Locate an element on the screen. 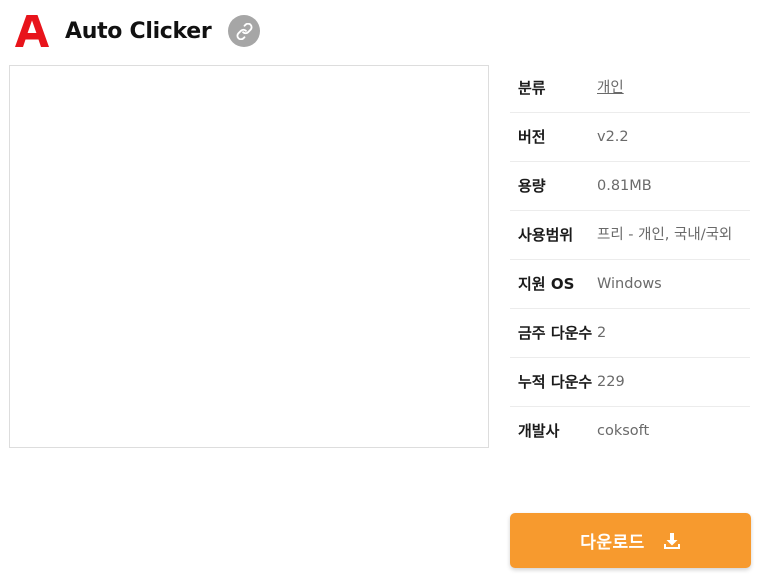  info-label: 금주 다운수 is located at coordinates (555, 333).